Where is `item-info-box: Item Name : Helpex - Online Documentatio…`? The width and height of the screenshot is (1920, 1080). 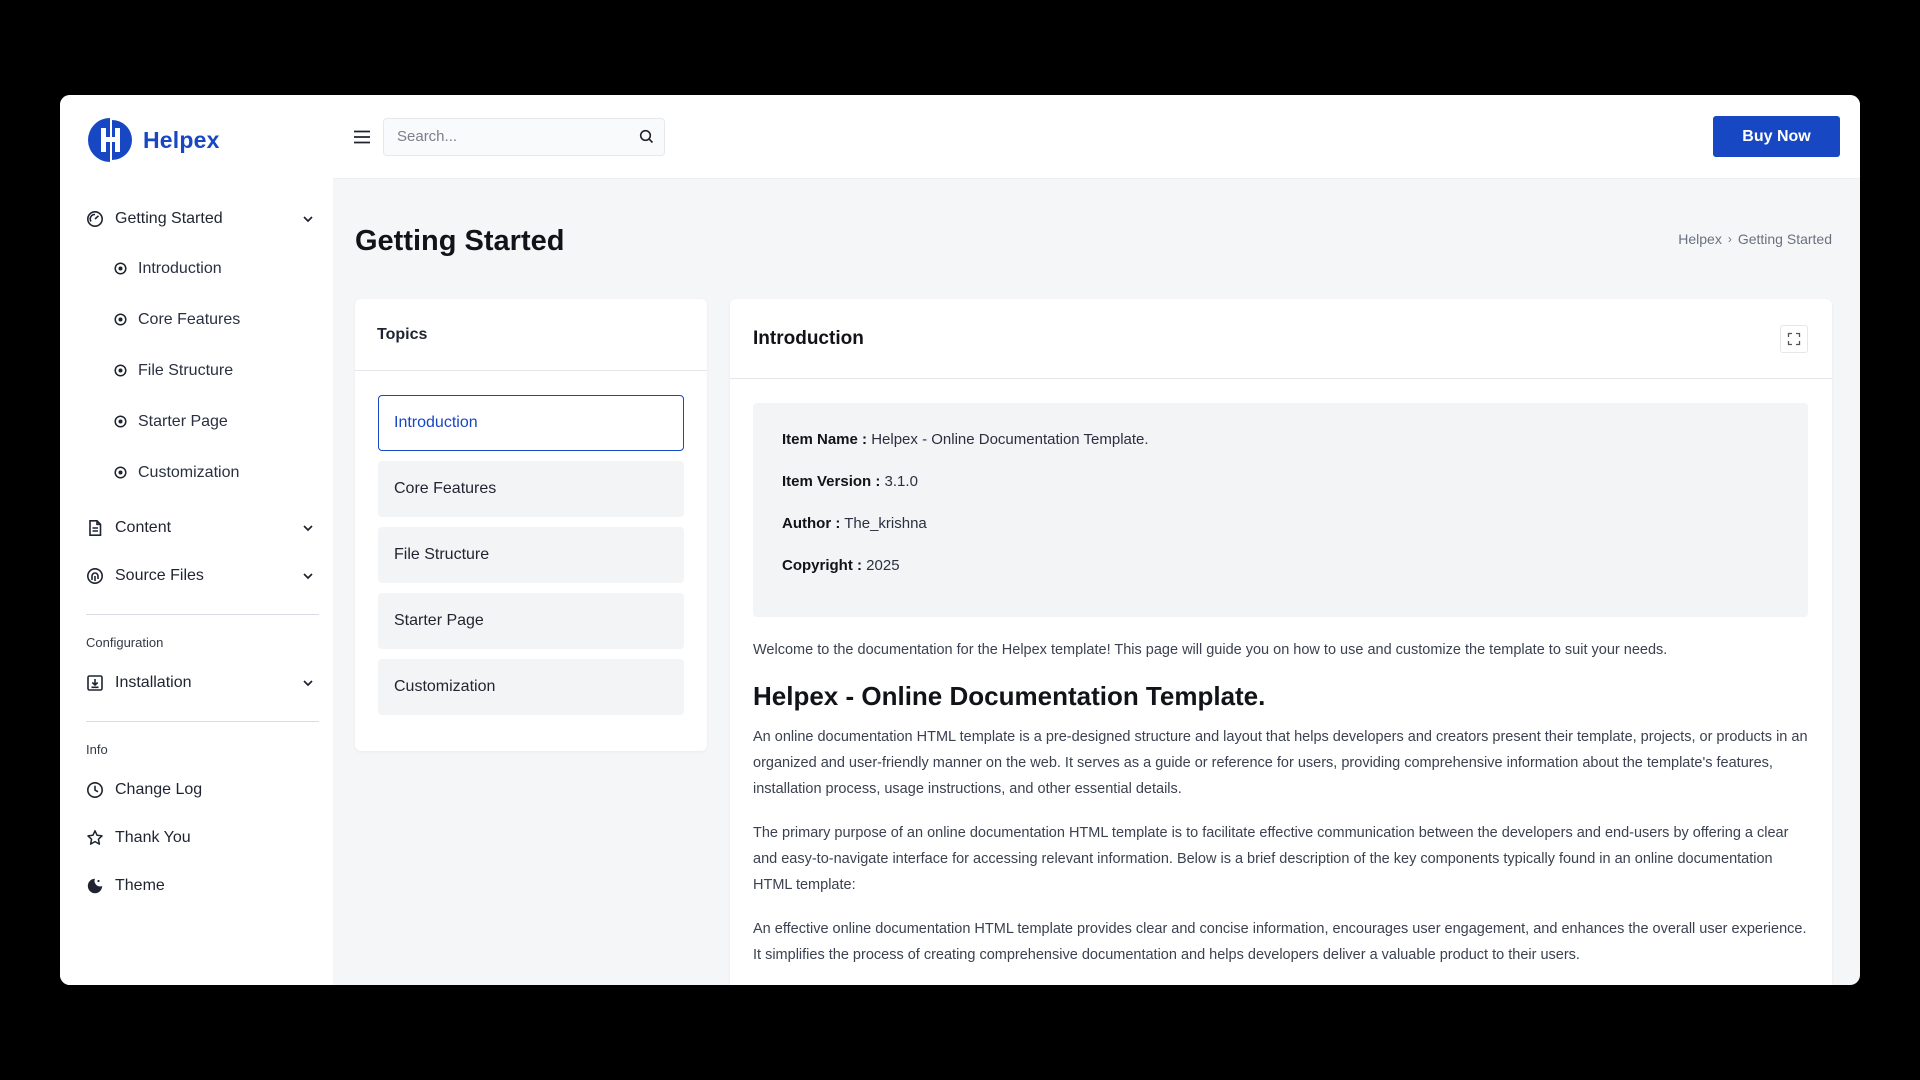
item-info-box: Item Name : Helpex - Online Documentatio… is located at coordinates (1280, 510).